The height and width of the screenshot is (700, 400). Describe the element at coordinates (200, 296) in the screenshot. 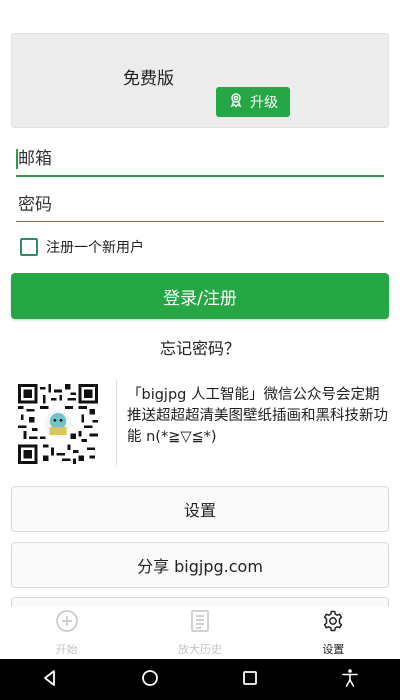

I see `login-register-button: 登录/注册` at that location.